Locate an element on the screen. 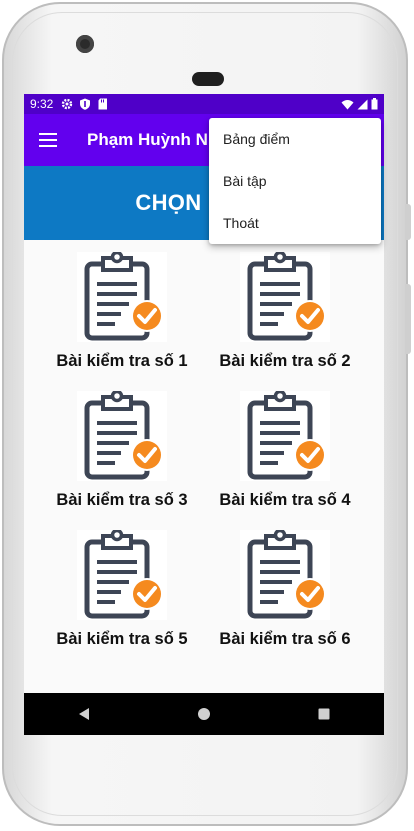  hamburger-menu-icon is located at coordinates (48, 140).